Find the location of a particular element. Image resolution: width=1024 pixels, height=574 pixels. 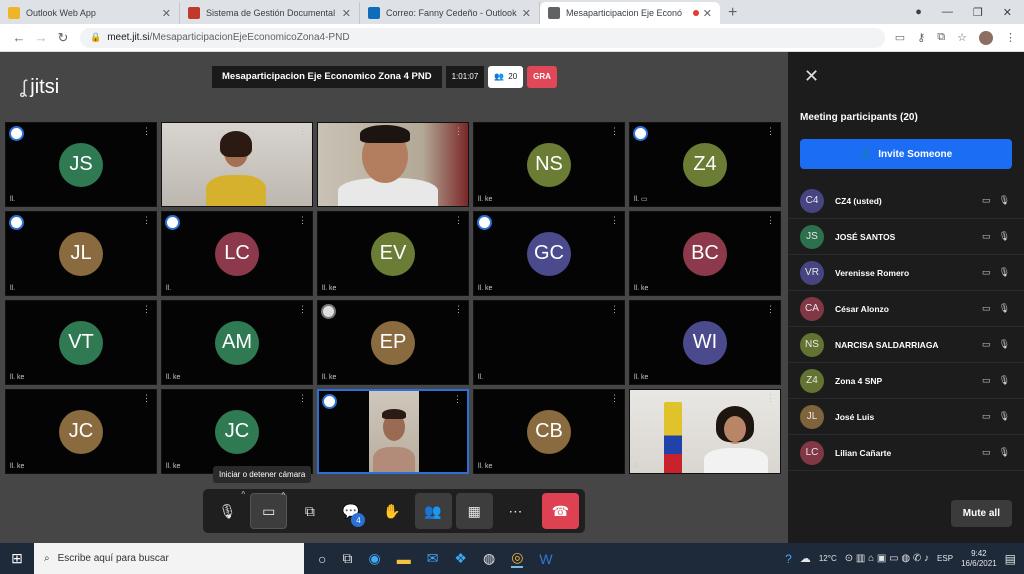

clock: 9:42 16/6/2021 is located at coordinates (979, 559).